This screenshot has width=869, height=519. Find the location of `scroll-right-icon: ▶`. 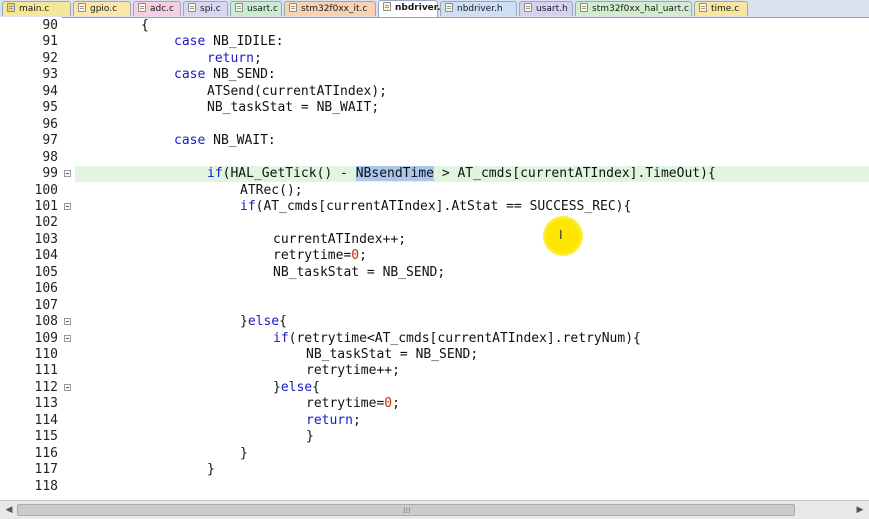

scroll-right-icon: ▶ is located at coordinates (860, 510).